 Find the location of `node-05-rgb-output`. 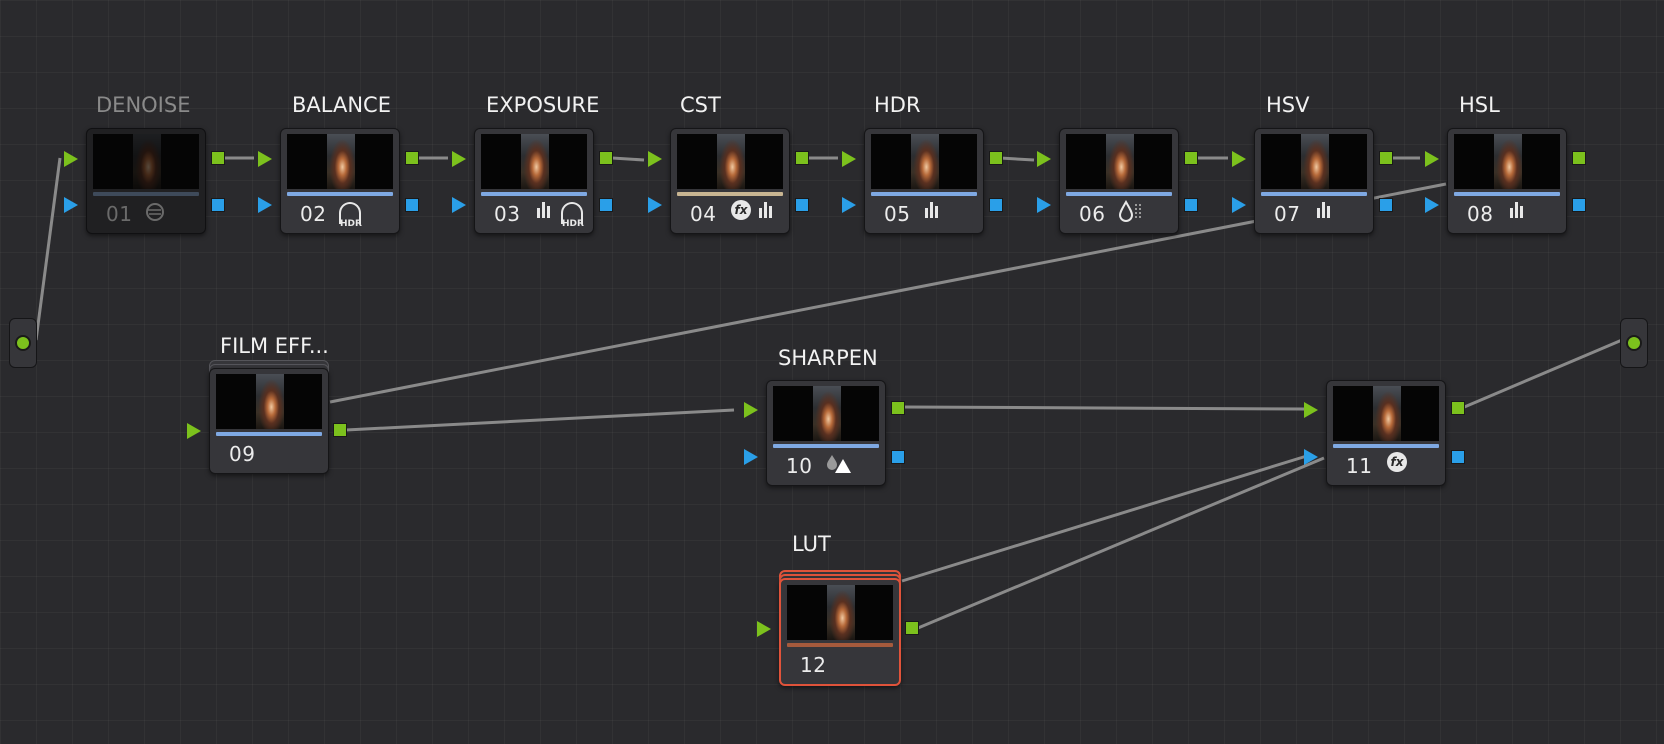

node-05-rgb-output is located at coordinates (996, 158).